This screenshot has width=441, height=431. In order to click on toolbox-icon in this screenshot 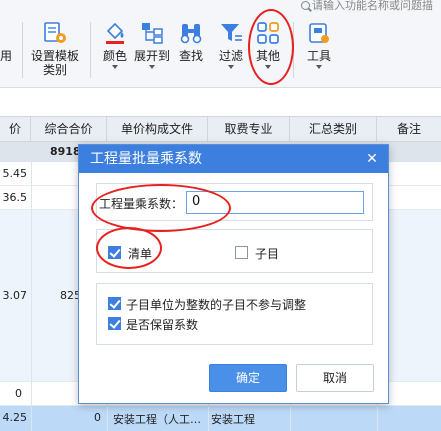, I will do `click(319, 33)`.